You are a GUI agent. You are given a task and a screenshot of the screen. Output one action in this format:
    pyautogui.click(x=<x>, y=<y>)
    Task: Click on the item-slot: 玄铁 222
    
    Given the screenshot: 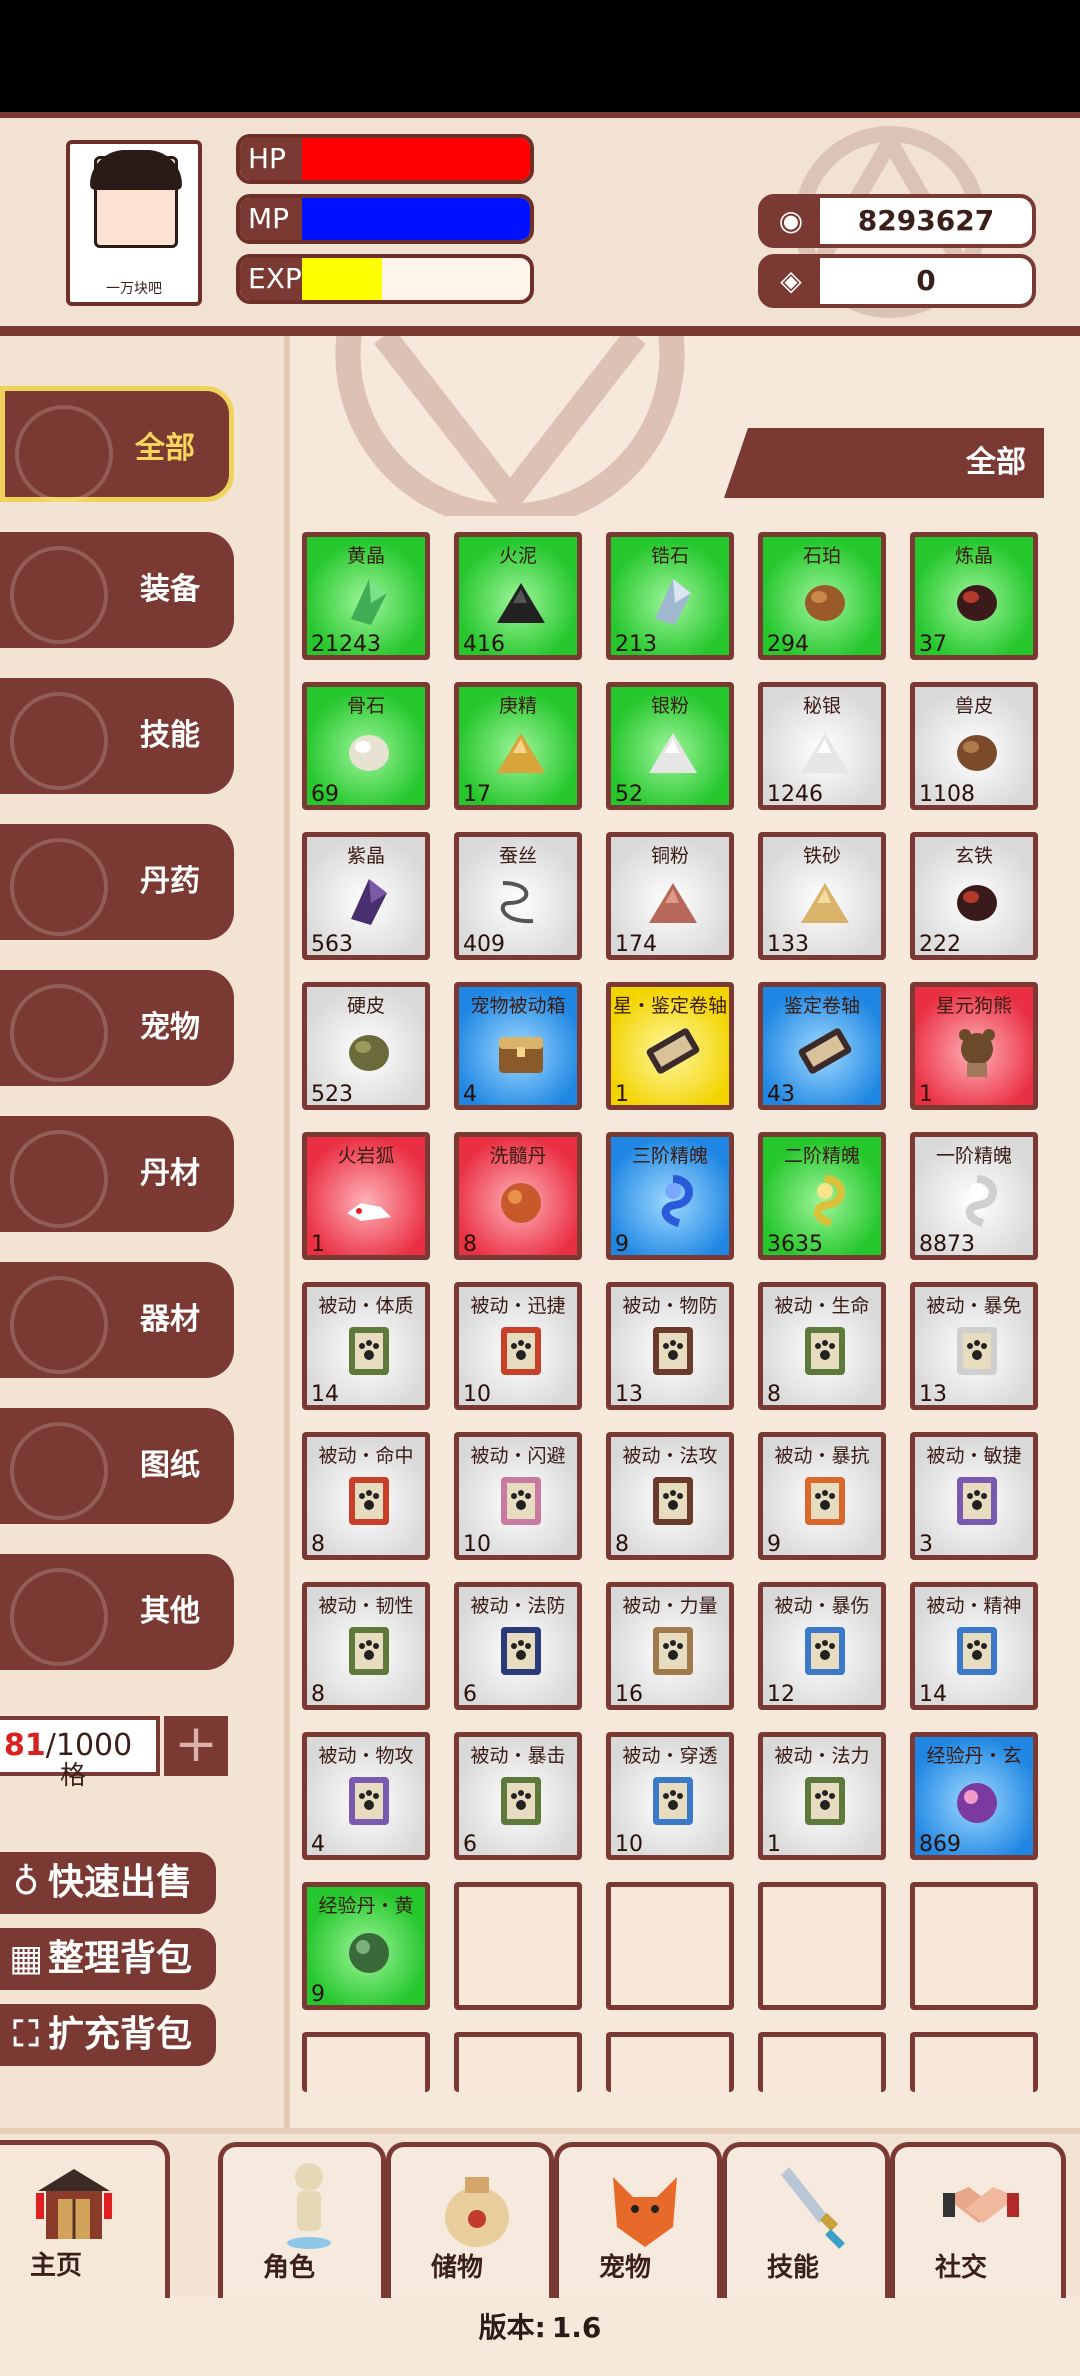 What is the action you would take?
    pyautogui.click(x=974, y=896)
    